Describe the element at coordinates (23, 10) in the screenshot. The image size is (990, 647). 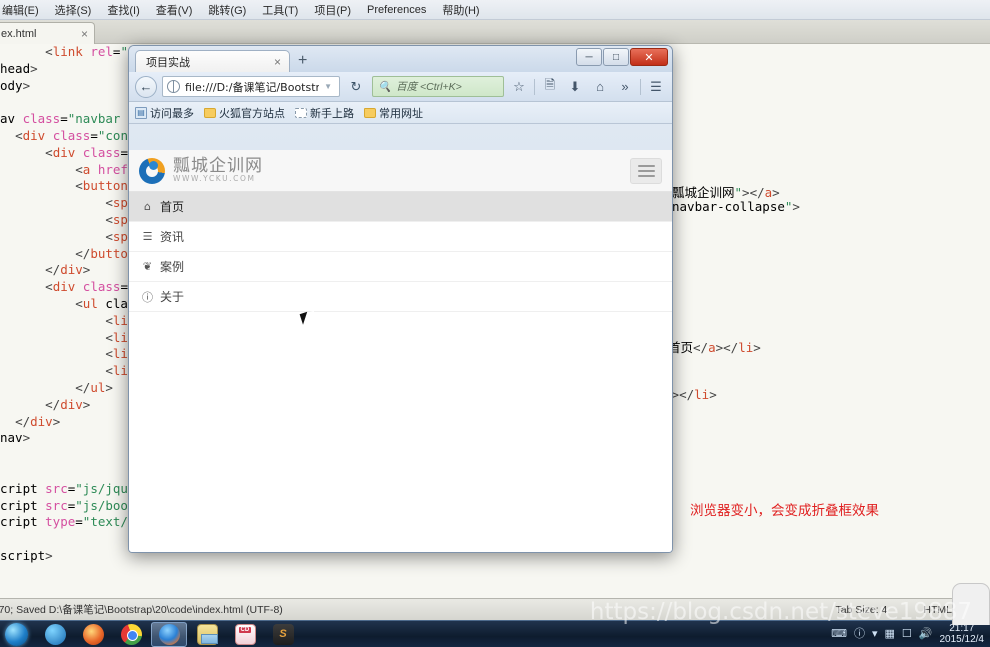
I see `editor-menu-0: 编辑(E)` at that location.